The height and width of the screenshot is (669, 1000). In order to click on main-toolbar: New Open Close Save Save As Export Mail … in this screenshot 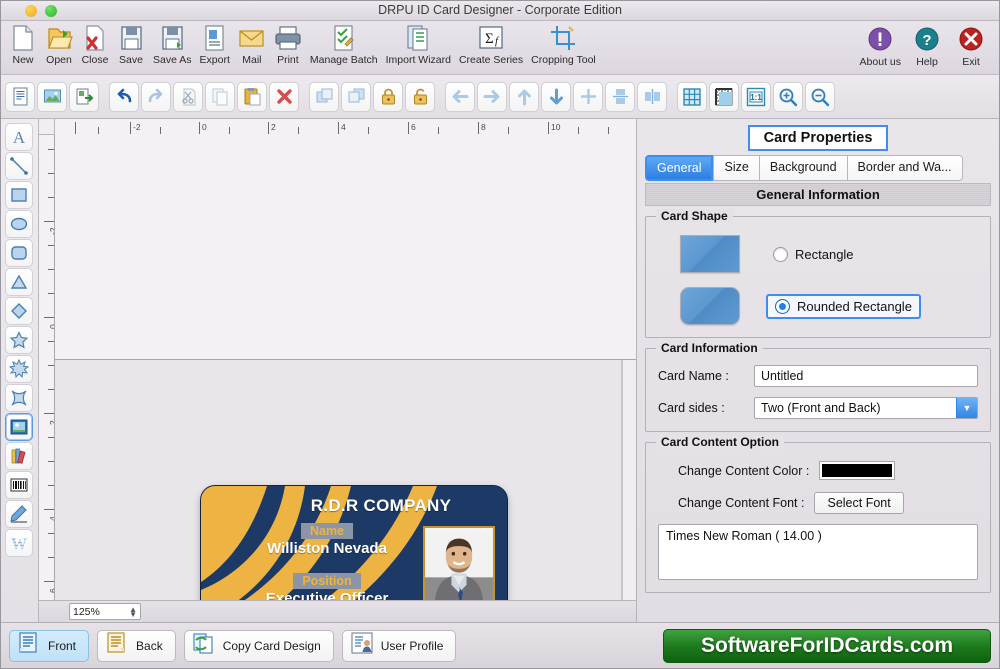, I will do `click(500, 48)`.